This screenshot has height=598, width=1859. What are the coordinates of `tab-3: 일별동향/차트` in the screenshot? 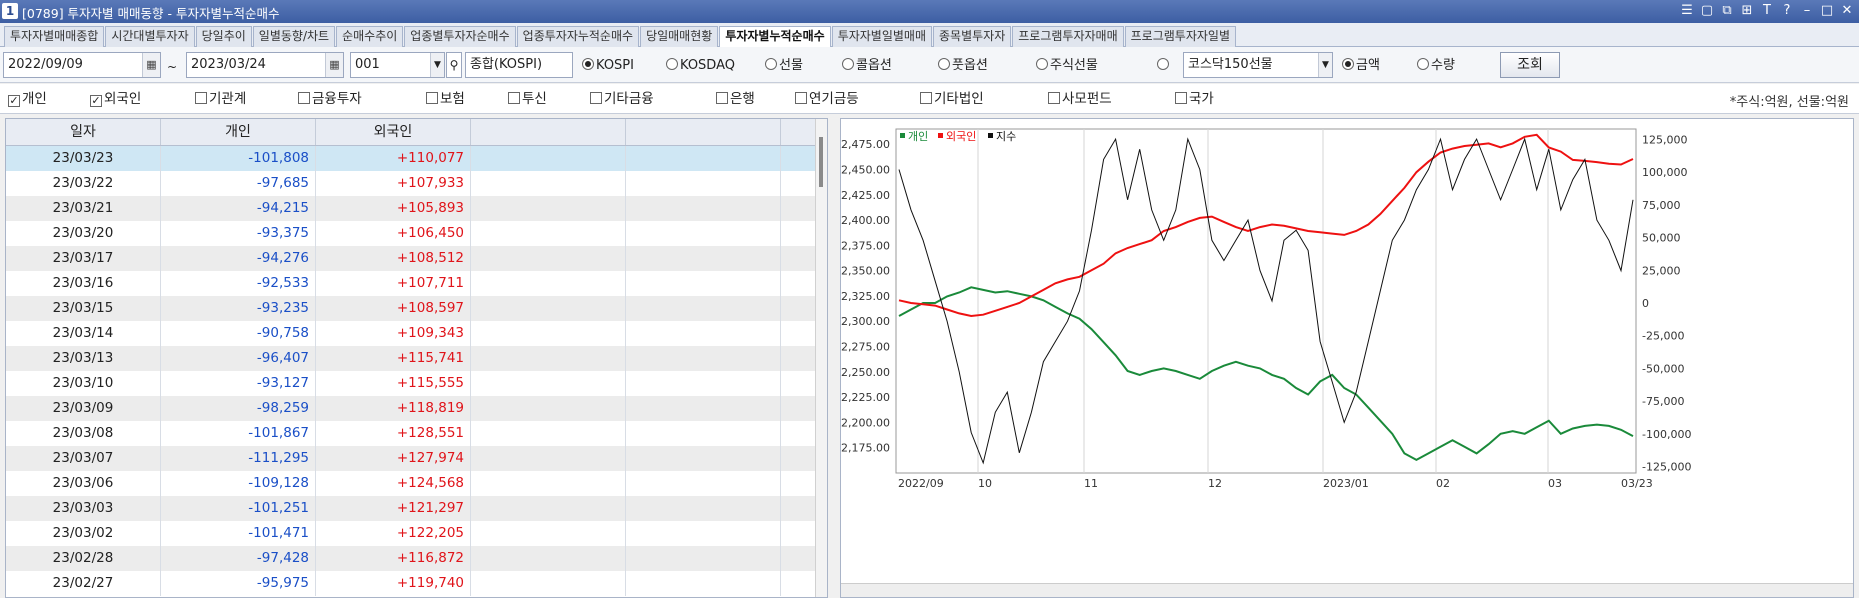 It's located at (294, 36).